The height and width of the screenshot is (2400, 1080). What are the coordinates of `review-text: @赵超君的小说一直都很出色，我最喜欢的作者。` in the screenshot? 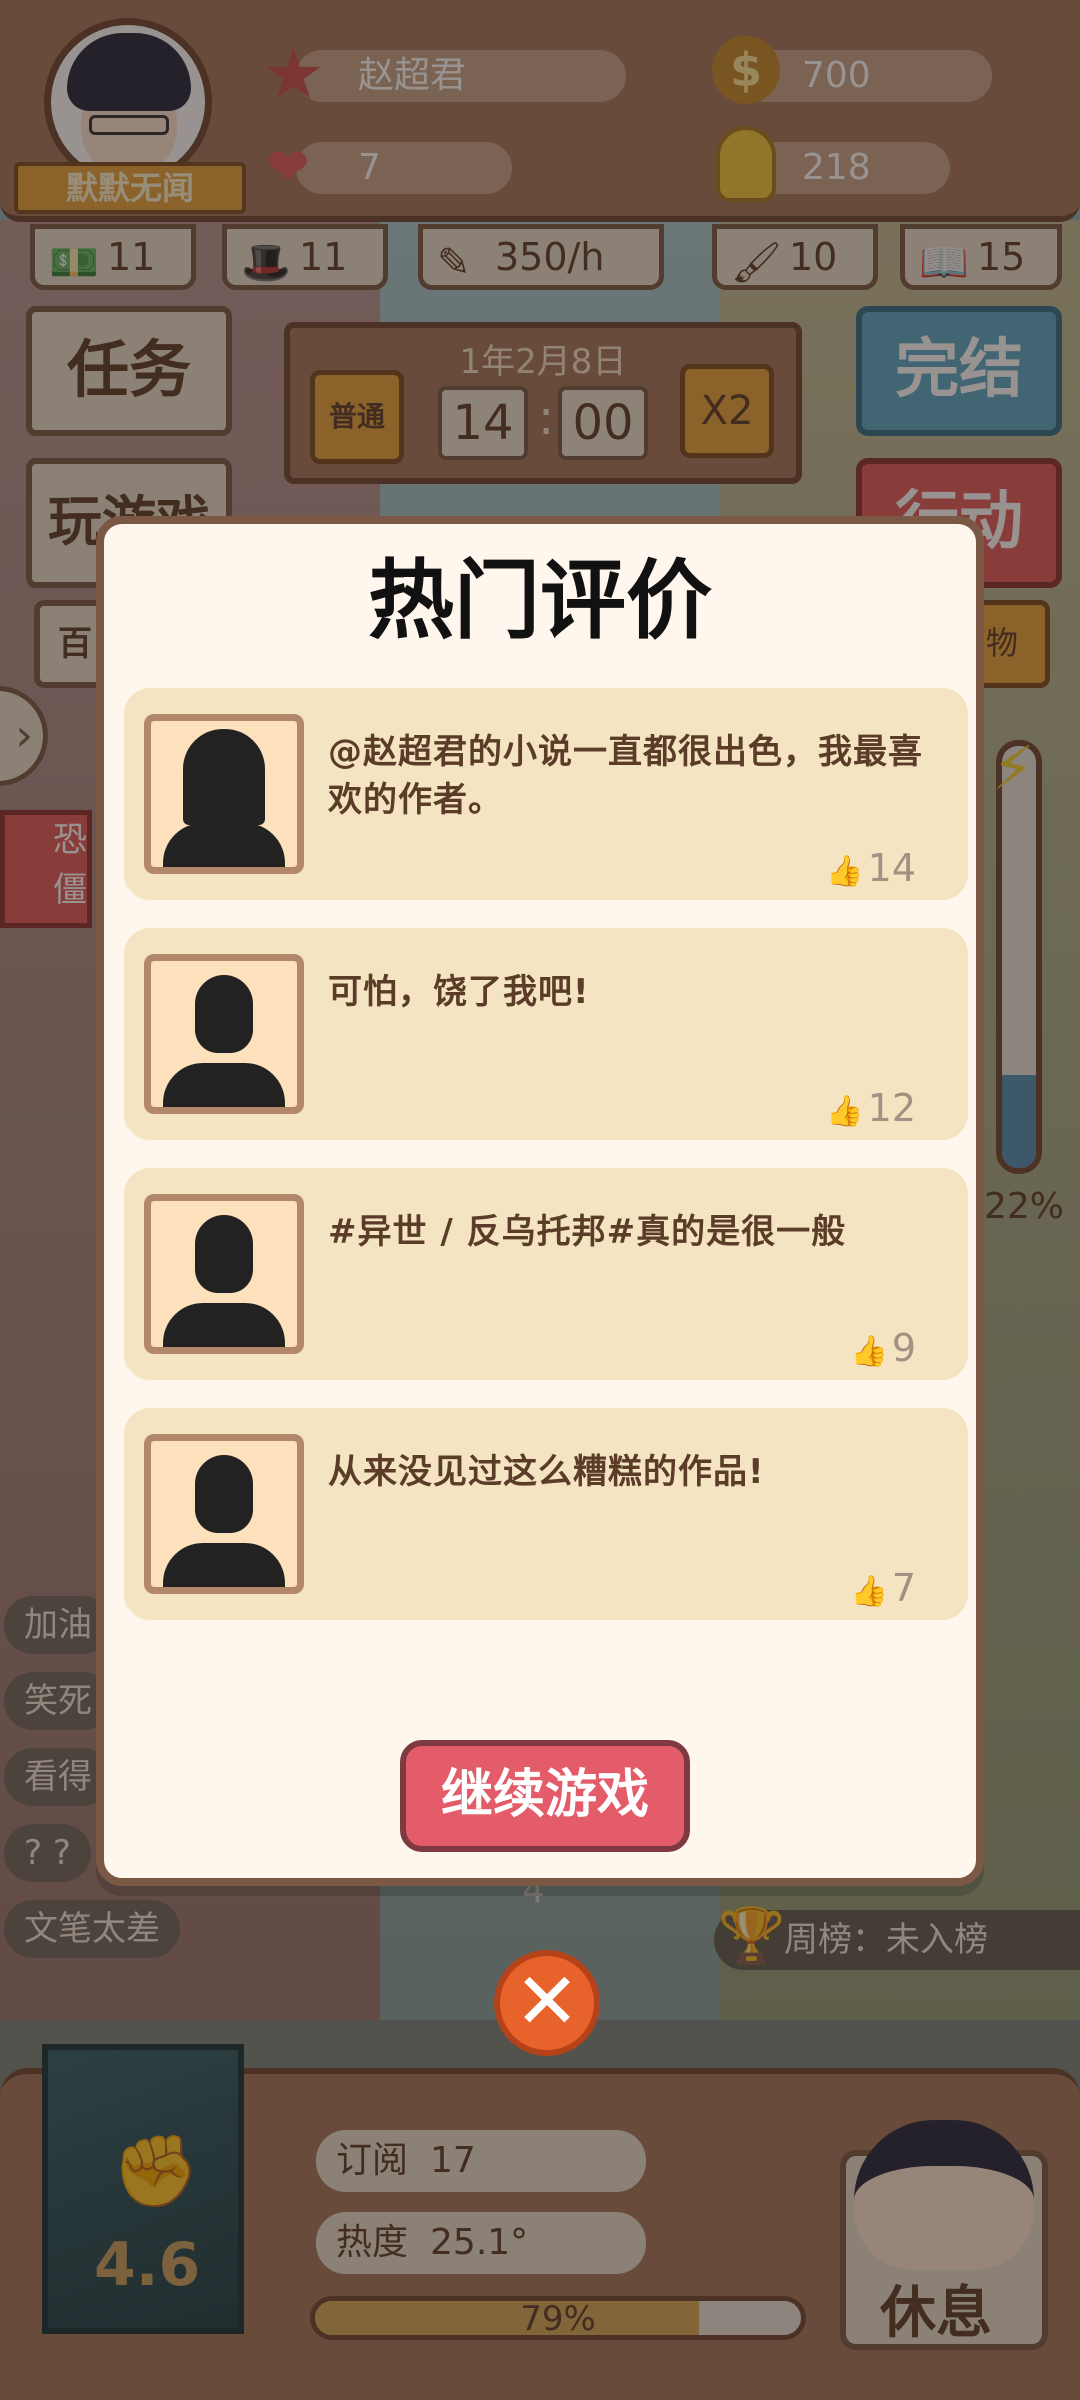 It's located at (625, 776).